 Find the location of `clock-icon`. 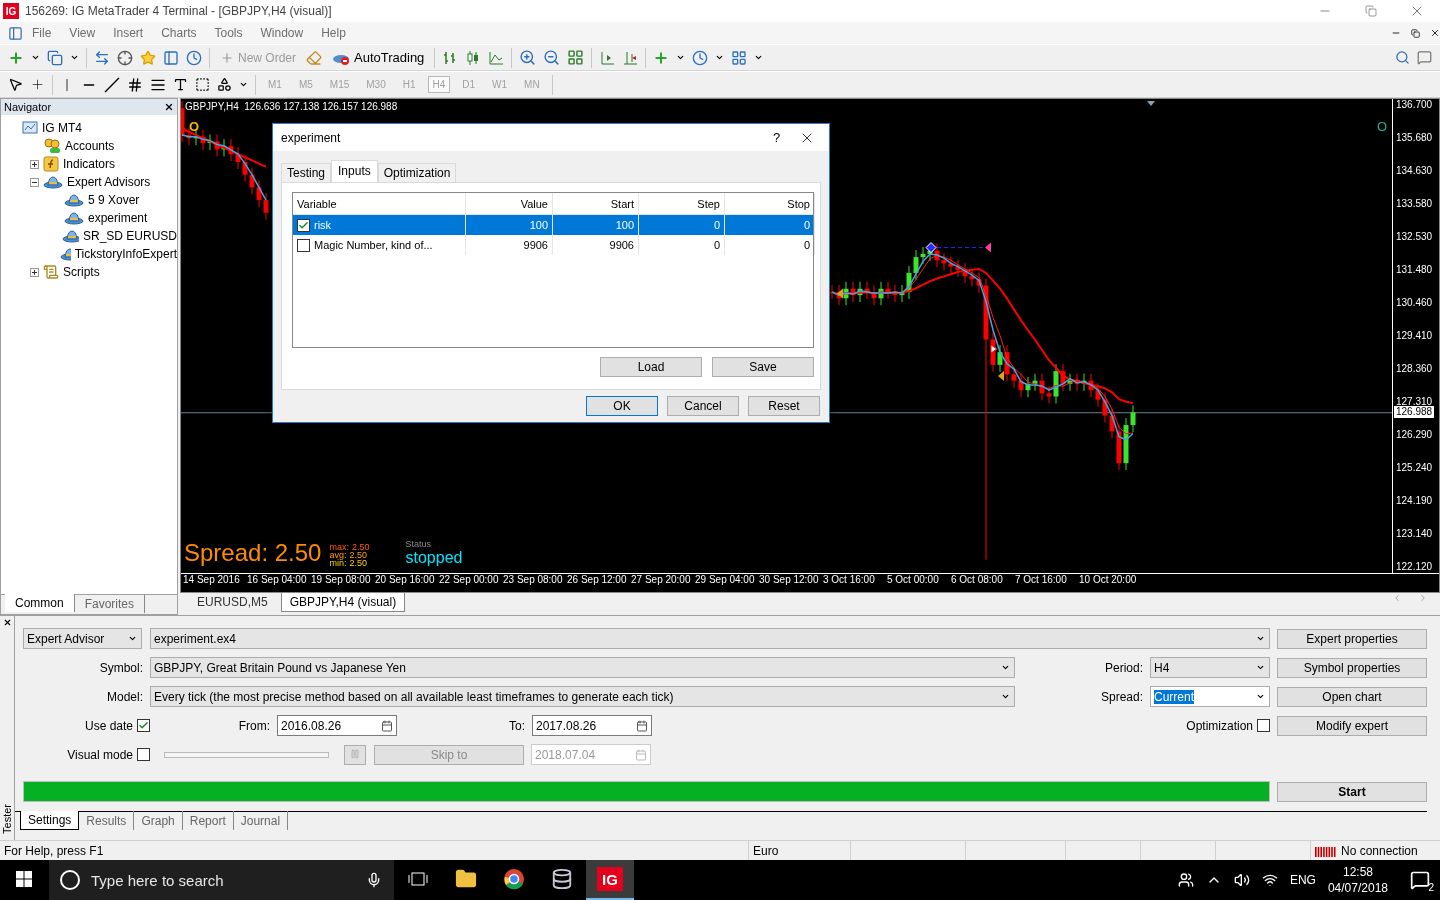

clock-icon is located at coordinates (194, 57).